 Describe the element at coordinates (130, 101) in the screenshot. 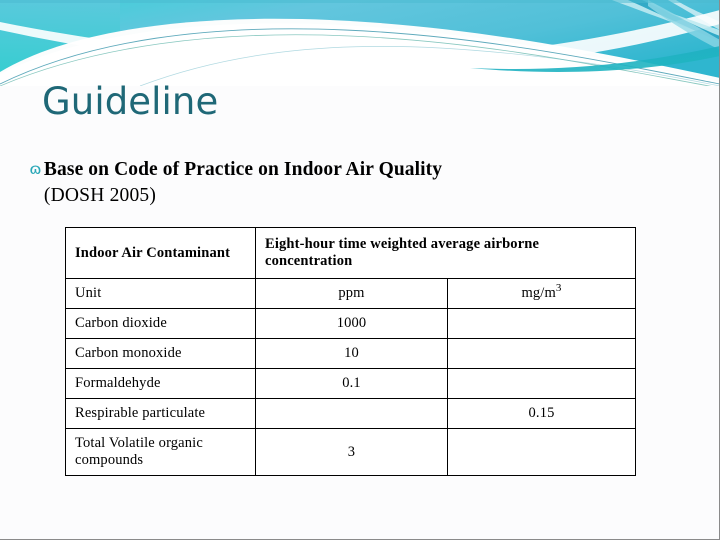

I see `page-title: Guideline` at that location.